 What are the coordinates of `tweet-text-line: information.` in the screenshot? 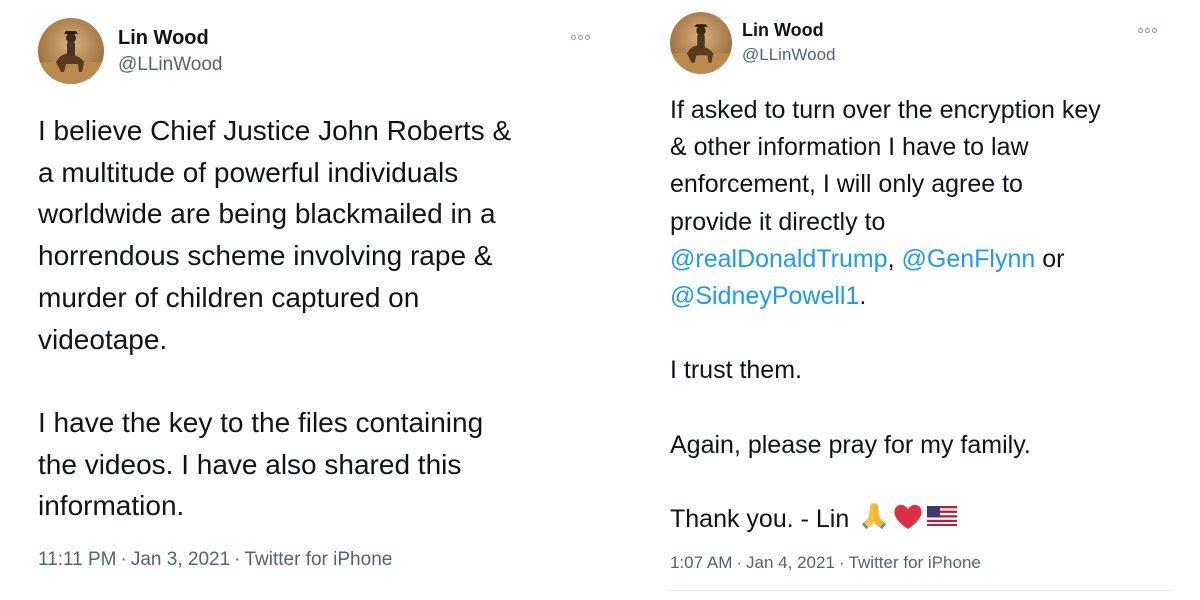 It's located at (111, 506).